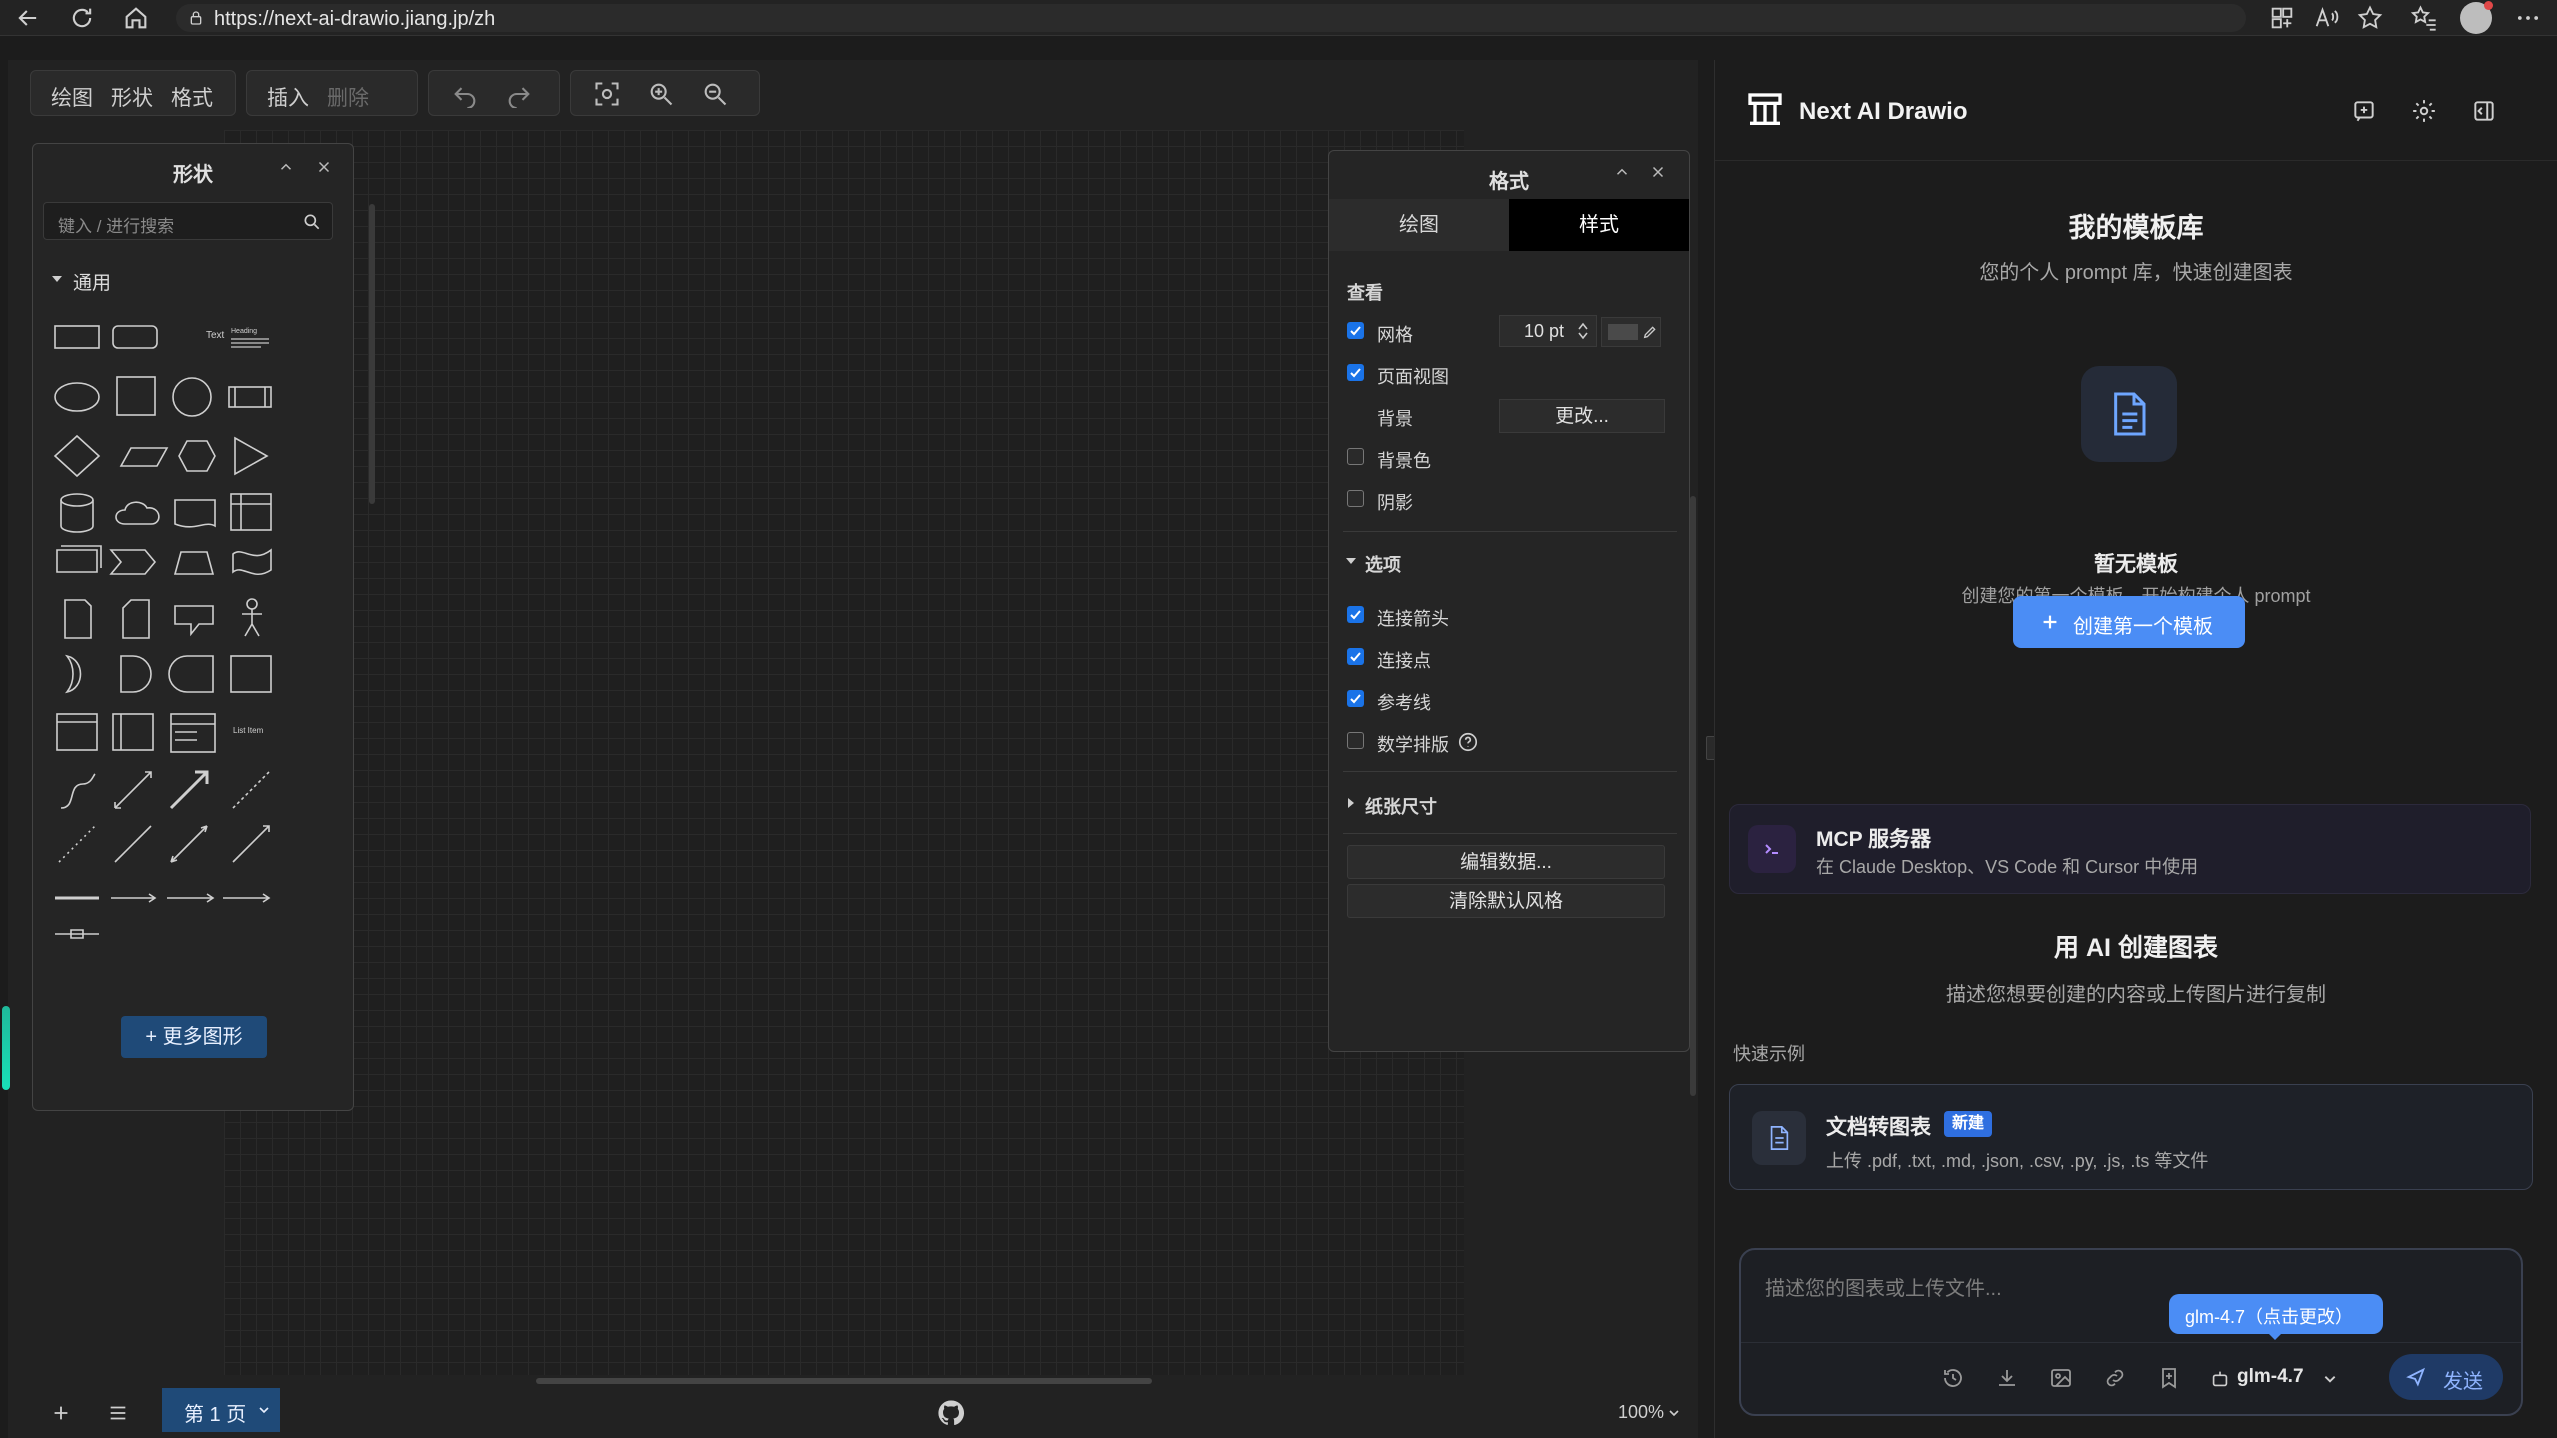 The height and width of the screenshot is (1438, 2557). What do you see at coordinates (2282, 18) in the screenshot?
I see `app-available-icon` at bounding box center [2282, 18].